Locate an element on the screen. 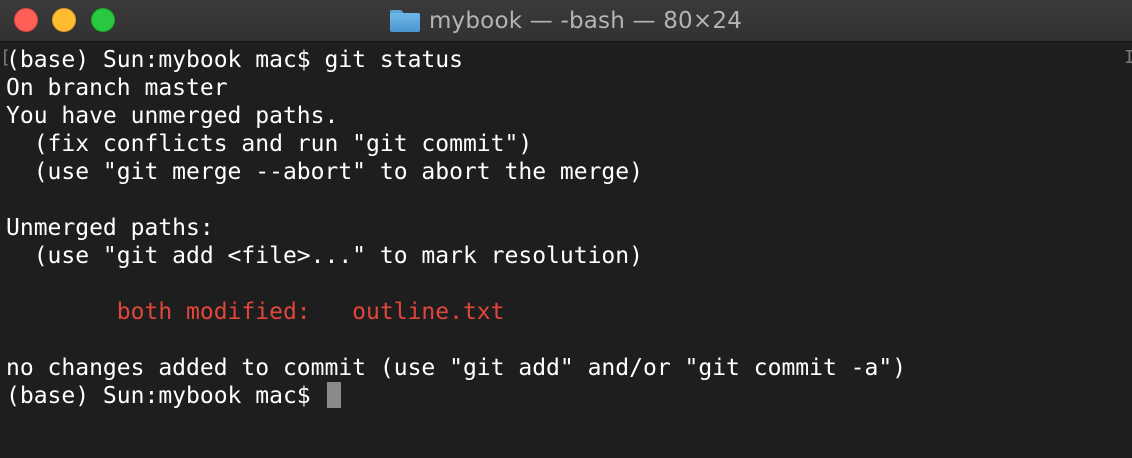 The height and width of the screenshot is (458, 1132). folder-icon is located at coordinates (404, 21).